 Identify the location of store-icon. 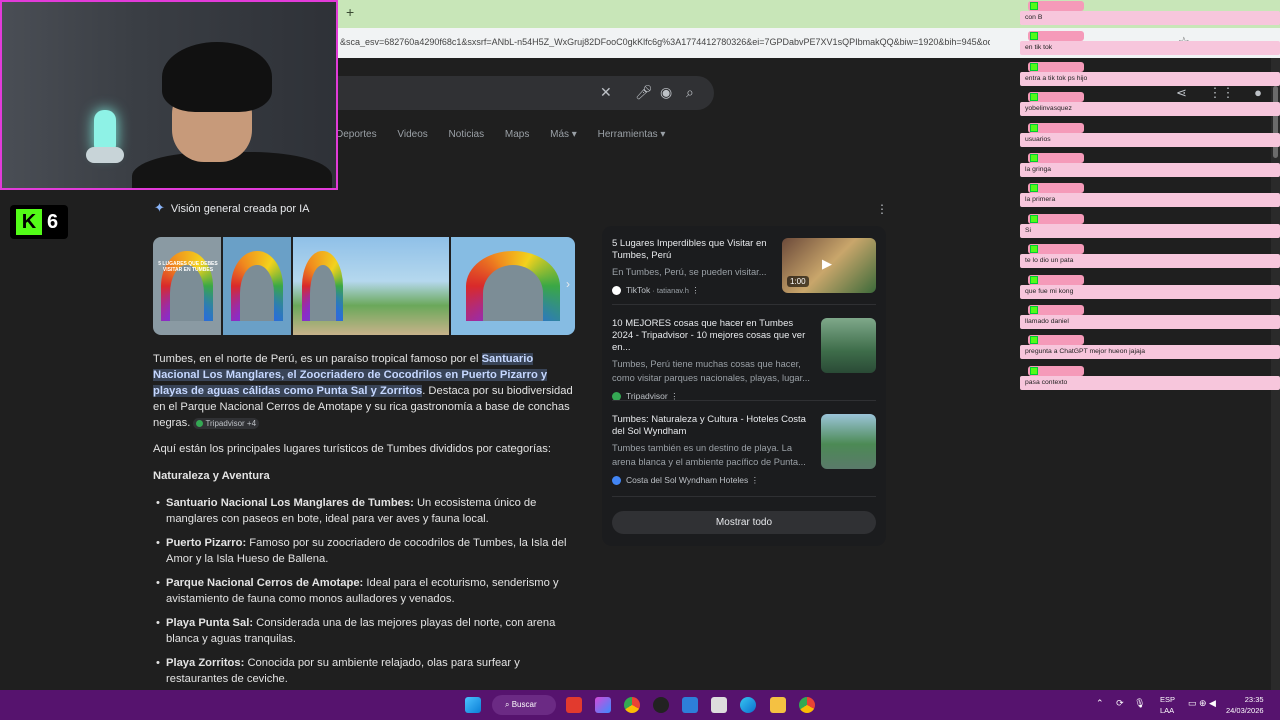
(719, 705).